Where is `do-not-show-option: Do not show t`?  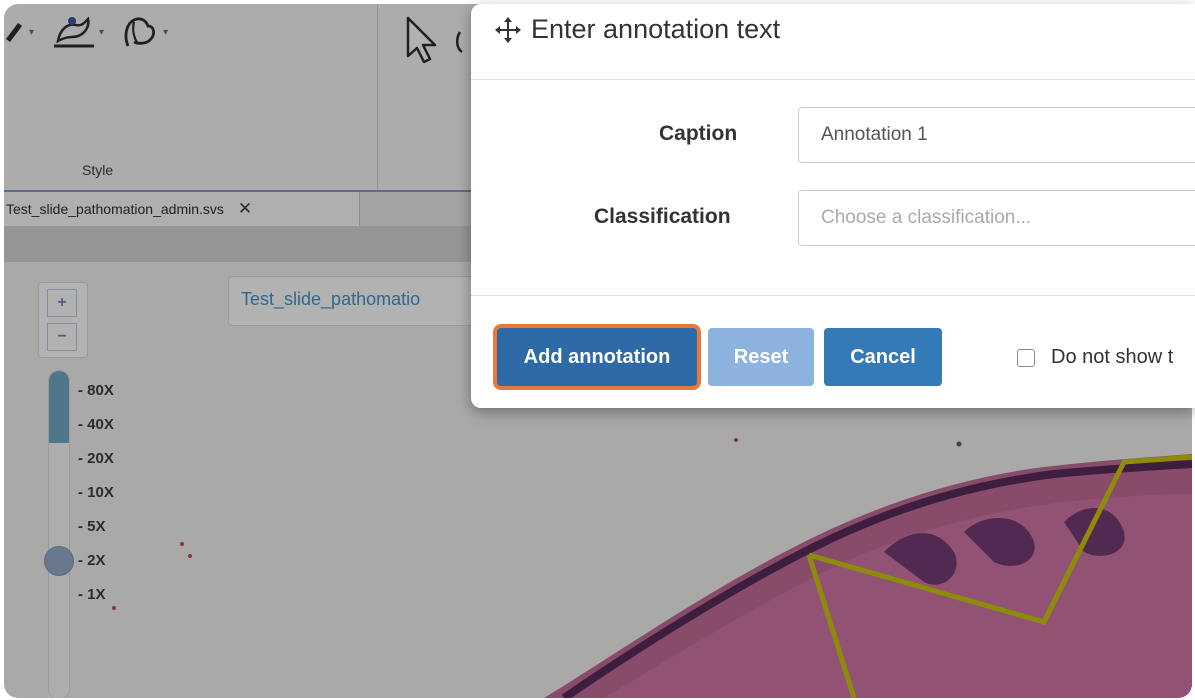
do-not-show-option: Do not show t is located at coordinates (1095, 357).